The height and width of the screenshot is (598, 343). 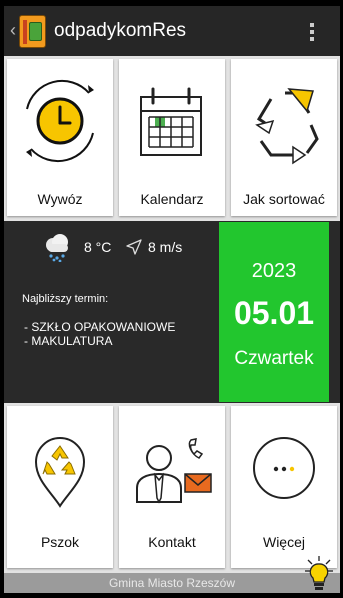 What do you see at coordinates (60, 121) in the screenshot?
I see `clock-icon` at bounding box center [60, 121].